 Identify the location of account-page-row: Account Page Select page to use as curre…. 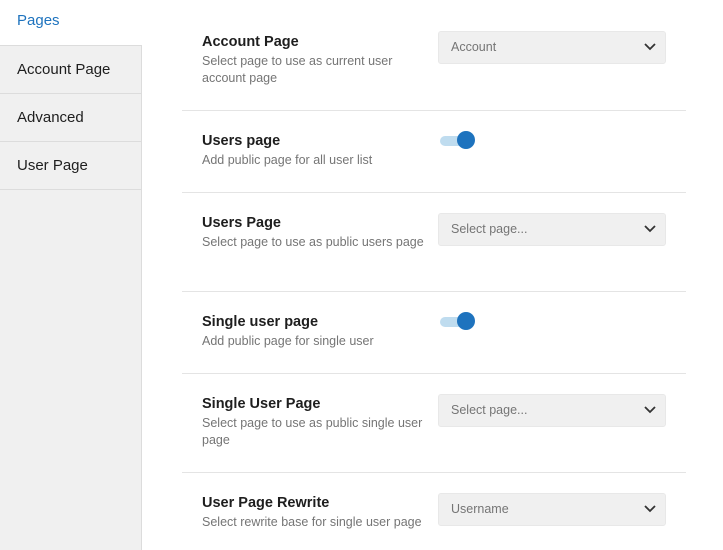
(434, 55).